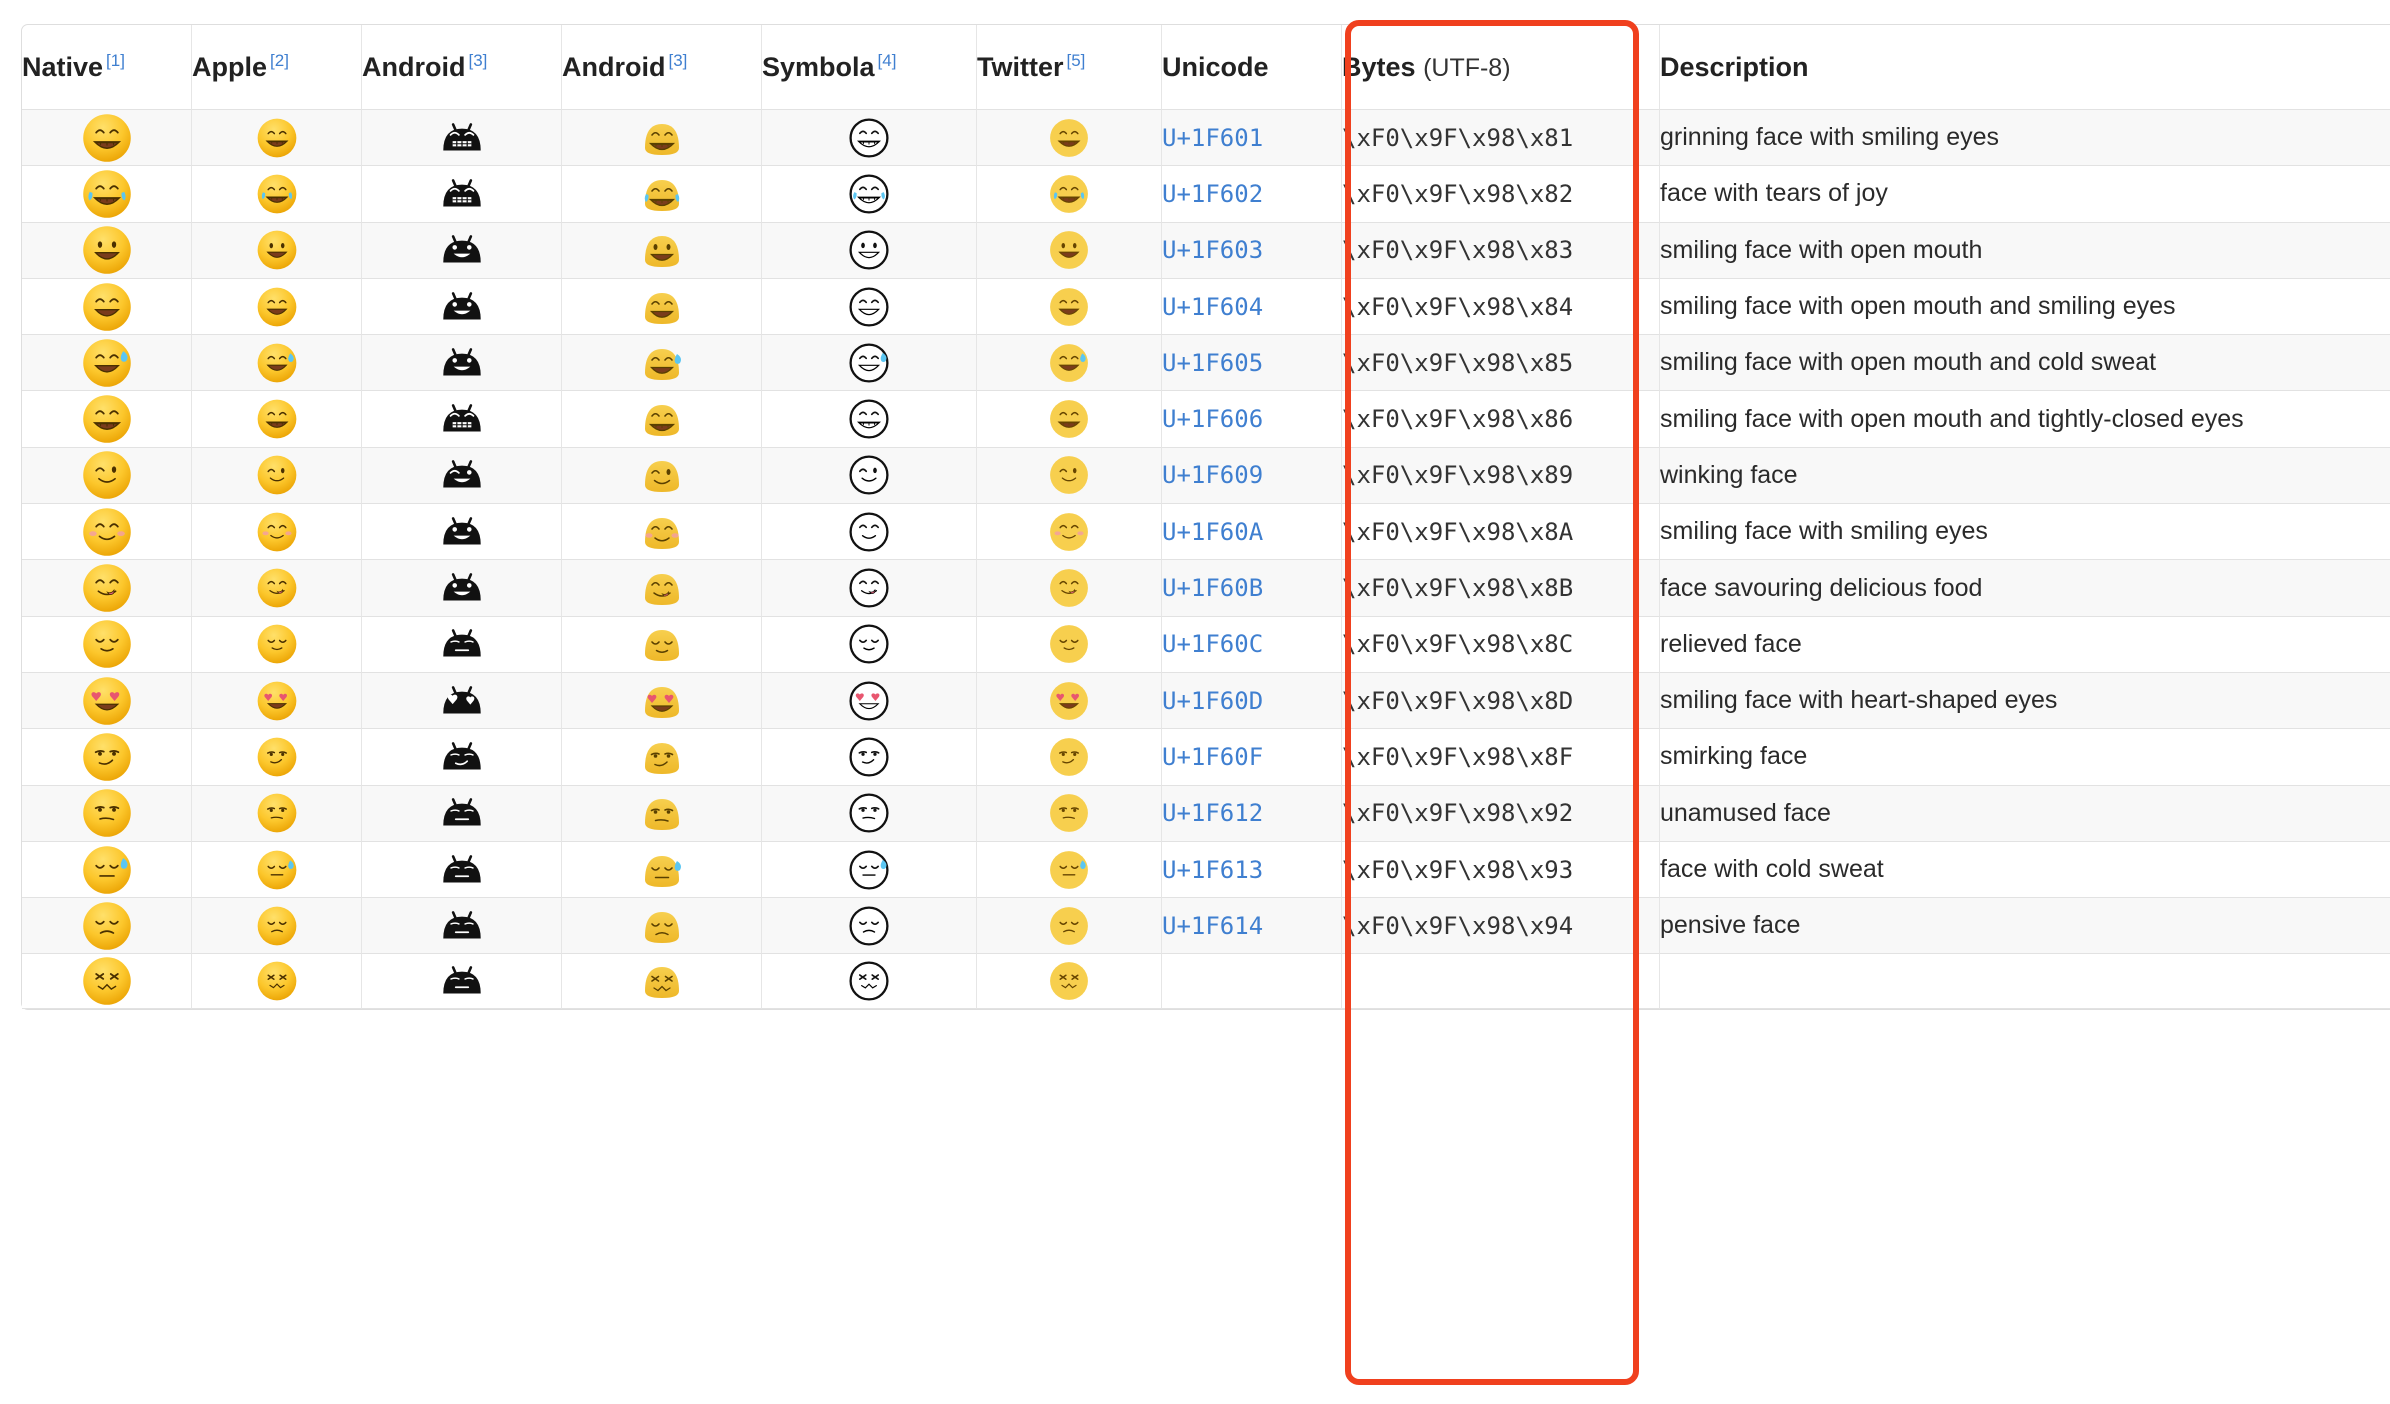 Image resolution: width=2390 pixels, height=1404 pixels. I want to click on column-header-apple-label: Apple, so click(230, 67).